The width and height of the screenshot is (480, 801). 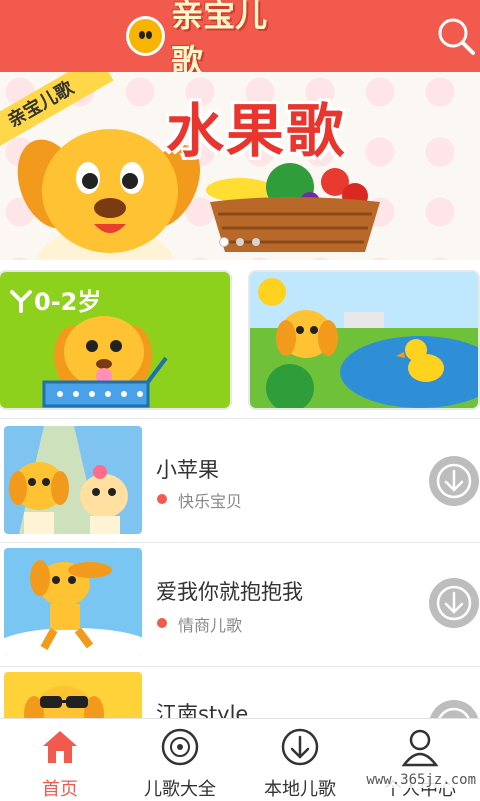 I want to click on nav-tab-profile: 个人中心, so click(x=420, y=760).